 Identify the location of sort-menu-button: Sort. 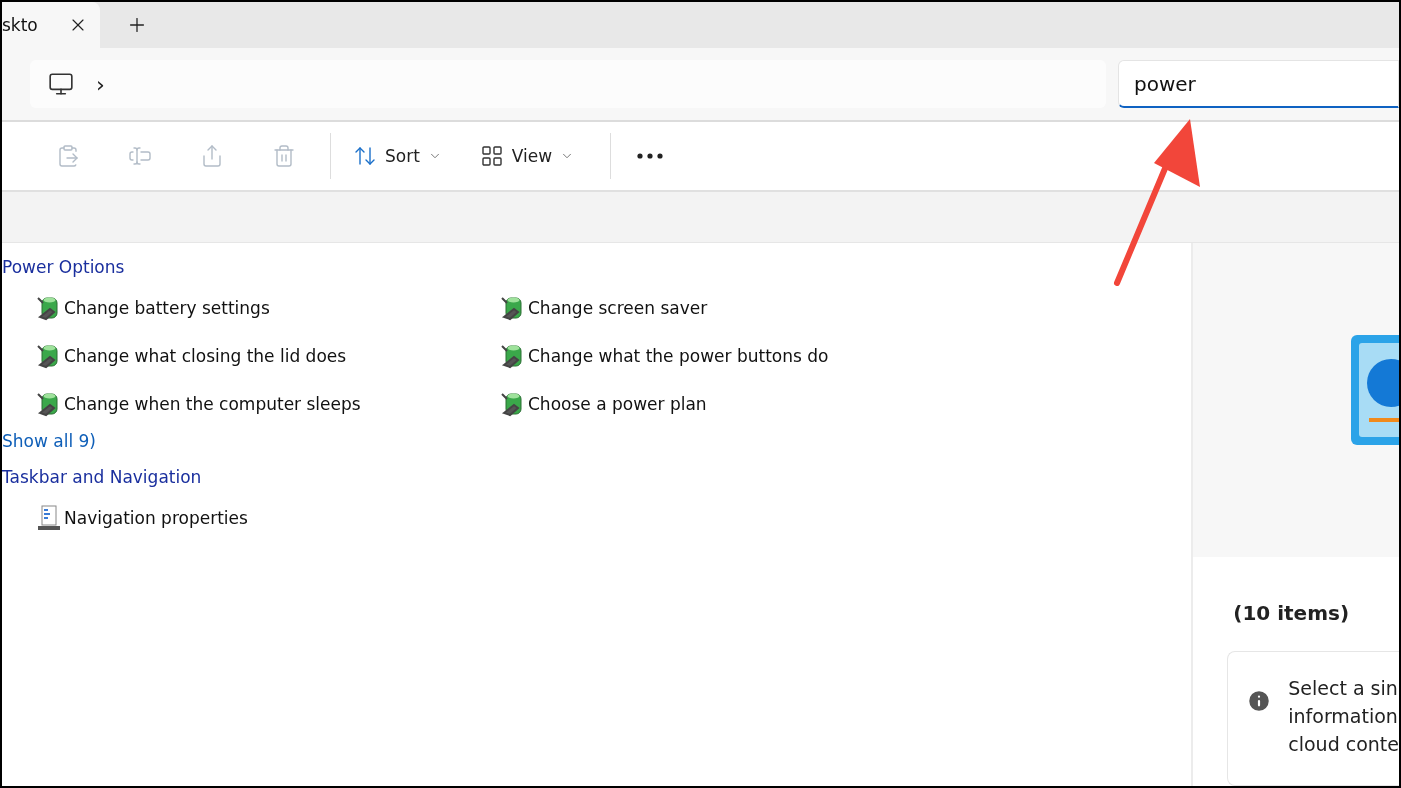
(397, 156).